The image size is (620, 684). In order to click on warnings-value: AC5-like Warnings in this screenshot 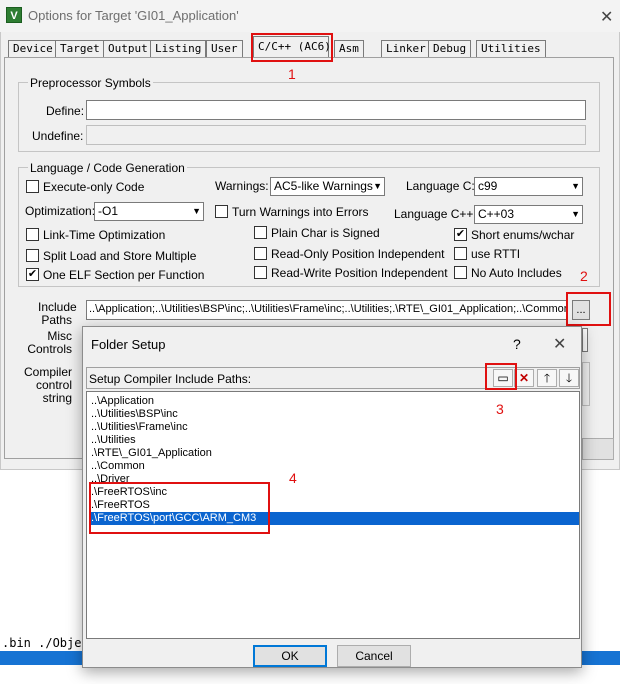, I will do `click(323, 186)`.